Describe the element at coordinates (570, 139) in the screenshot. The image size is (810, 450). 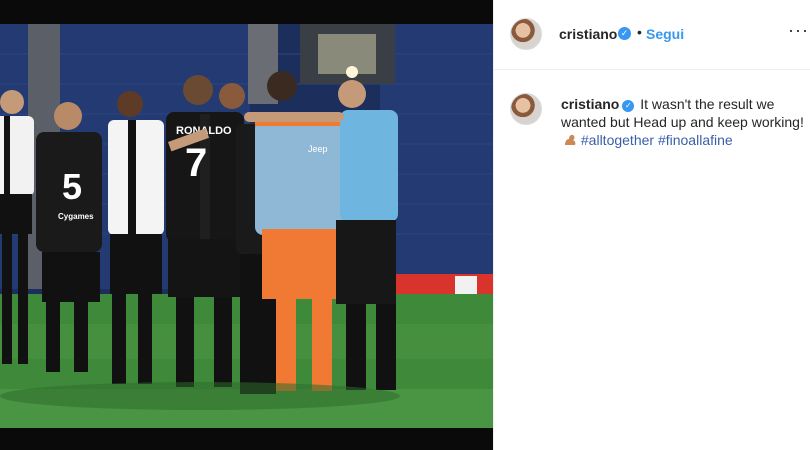
I see `flexed-biceps-icon` at that location.